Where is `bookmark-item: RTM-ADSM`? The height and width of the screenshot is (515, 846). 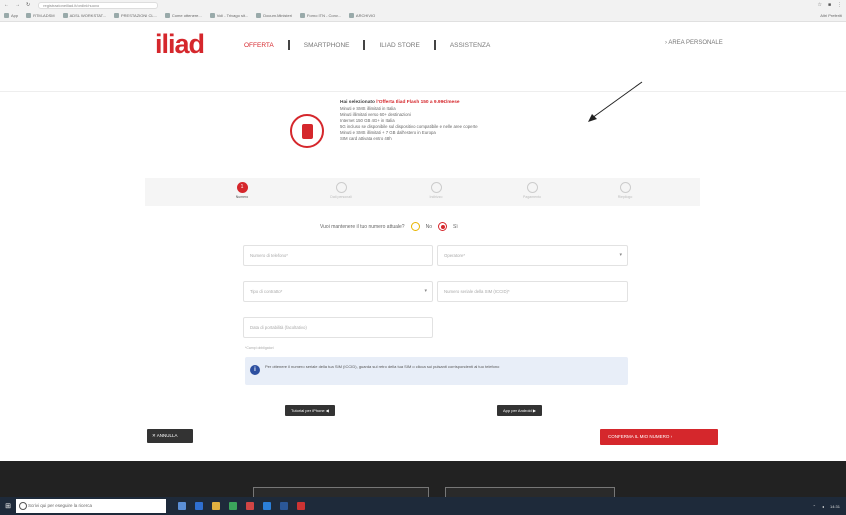
bookmark-item: RTM-ADSM is located at coordinates (40, 15).